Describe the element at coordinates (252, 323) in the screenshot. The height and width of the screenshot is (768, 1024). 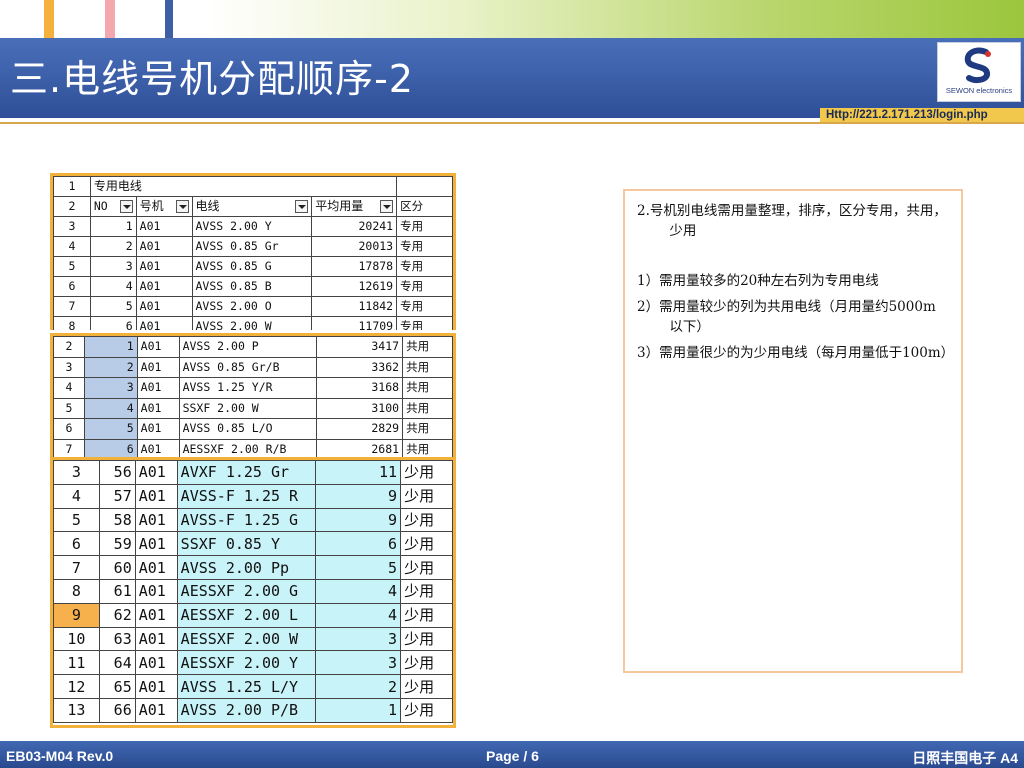
I see `cell-wire: AVSS 2.00 W` at that location.